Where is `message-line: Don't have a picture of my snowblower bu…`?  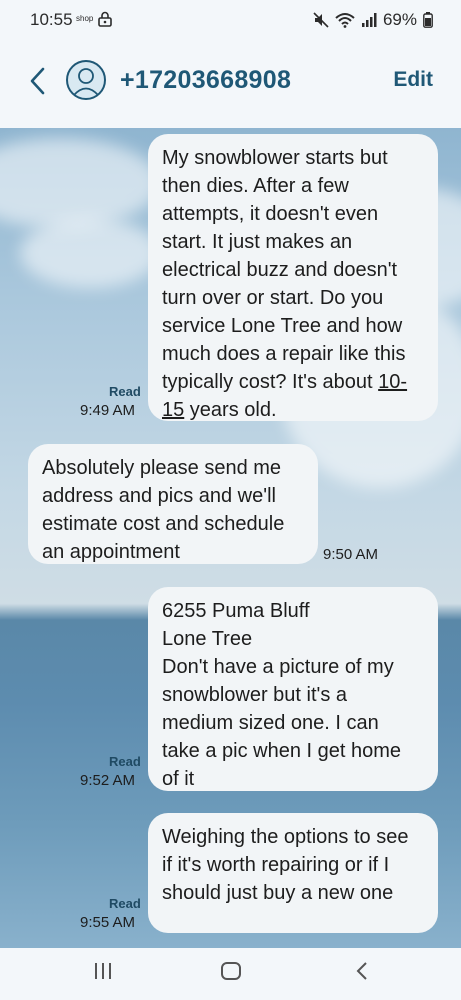
message-line: Don't have a picture of my snowblower bu… is located at coordinates (282, 723).